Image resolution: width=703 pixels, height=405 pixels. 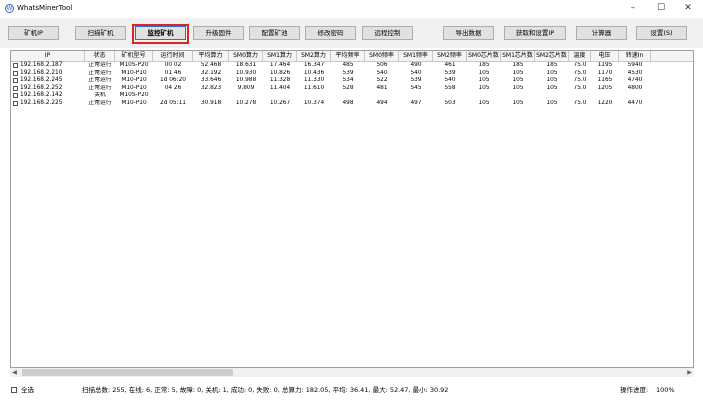 What do you see at coordinates (127, 372) in the screenshot?
I see `scroll-thumb` at bounding box center [127, 372].